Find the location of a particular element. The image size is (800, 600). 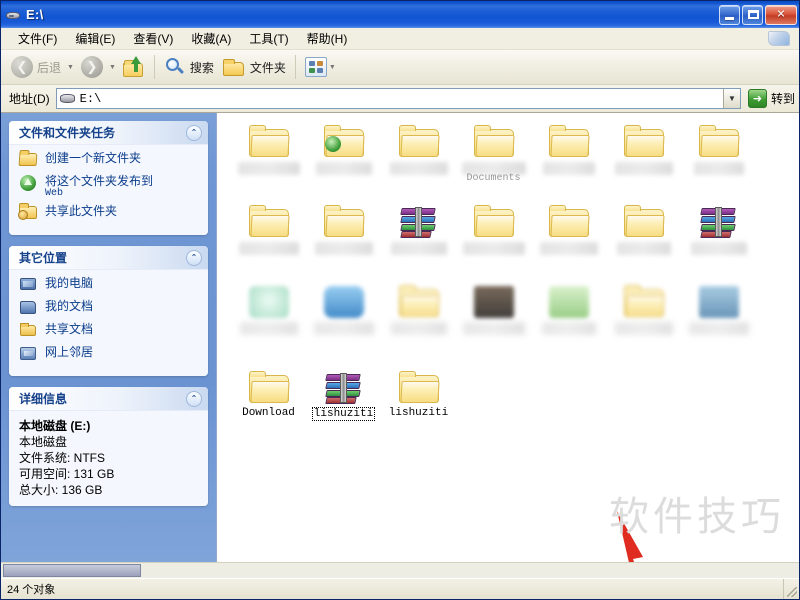

panel-header-details: 详细信息 ⌃ is located at coordinates (108, 399).